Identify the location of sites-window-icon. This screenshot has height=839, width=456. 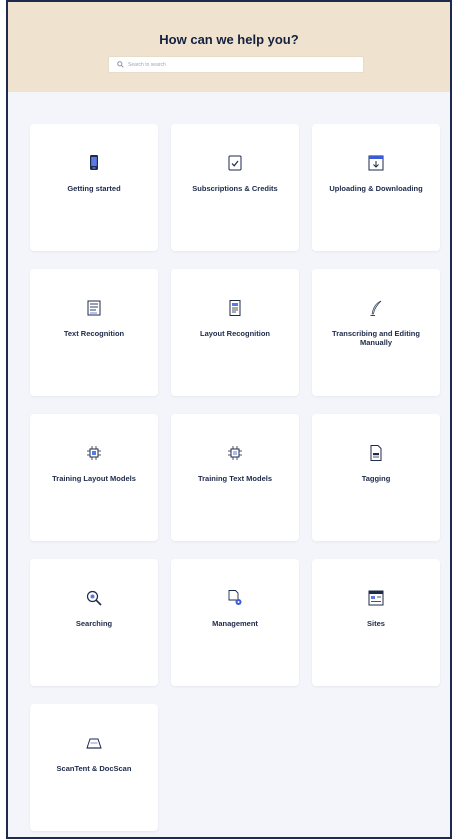
(376, 598).